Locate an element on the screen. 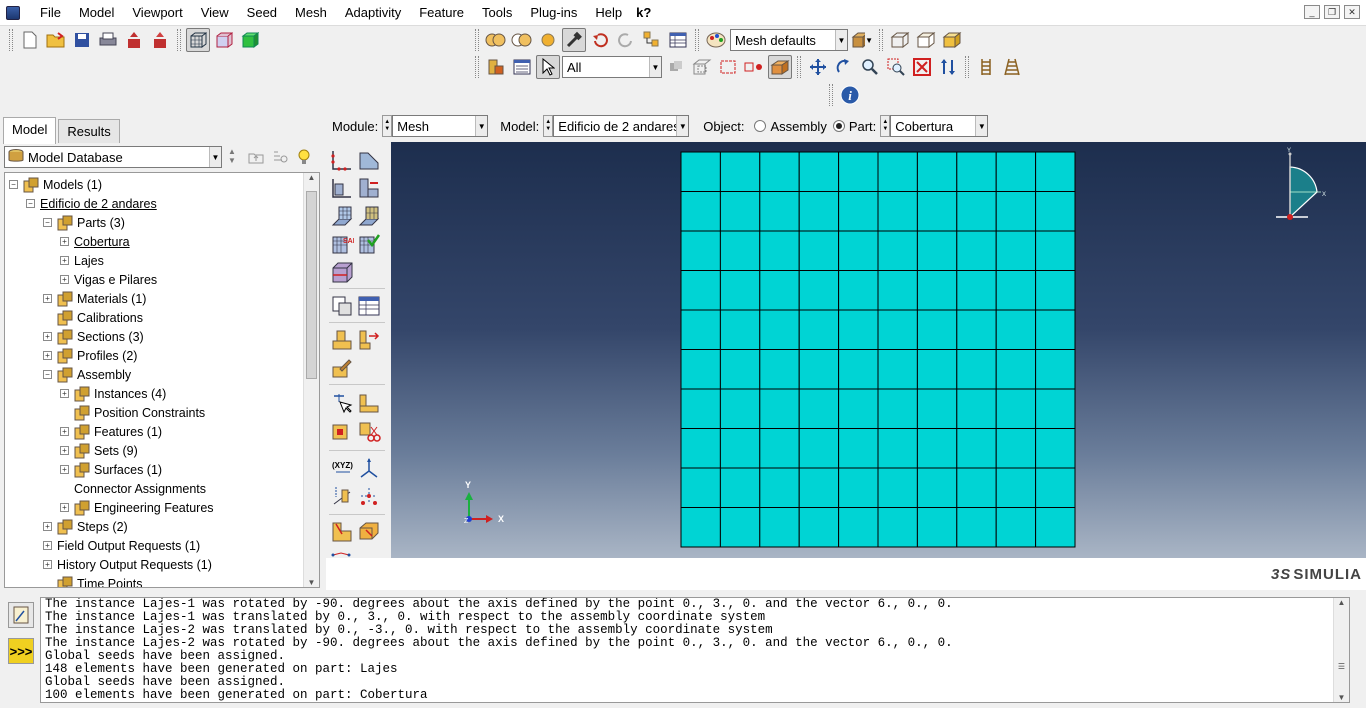 The height and width of the screenshot is (708, 1366). view-cube-triad: Y X is located at coordinates (1301, 184).